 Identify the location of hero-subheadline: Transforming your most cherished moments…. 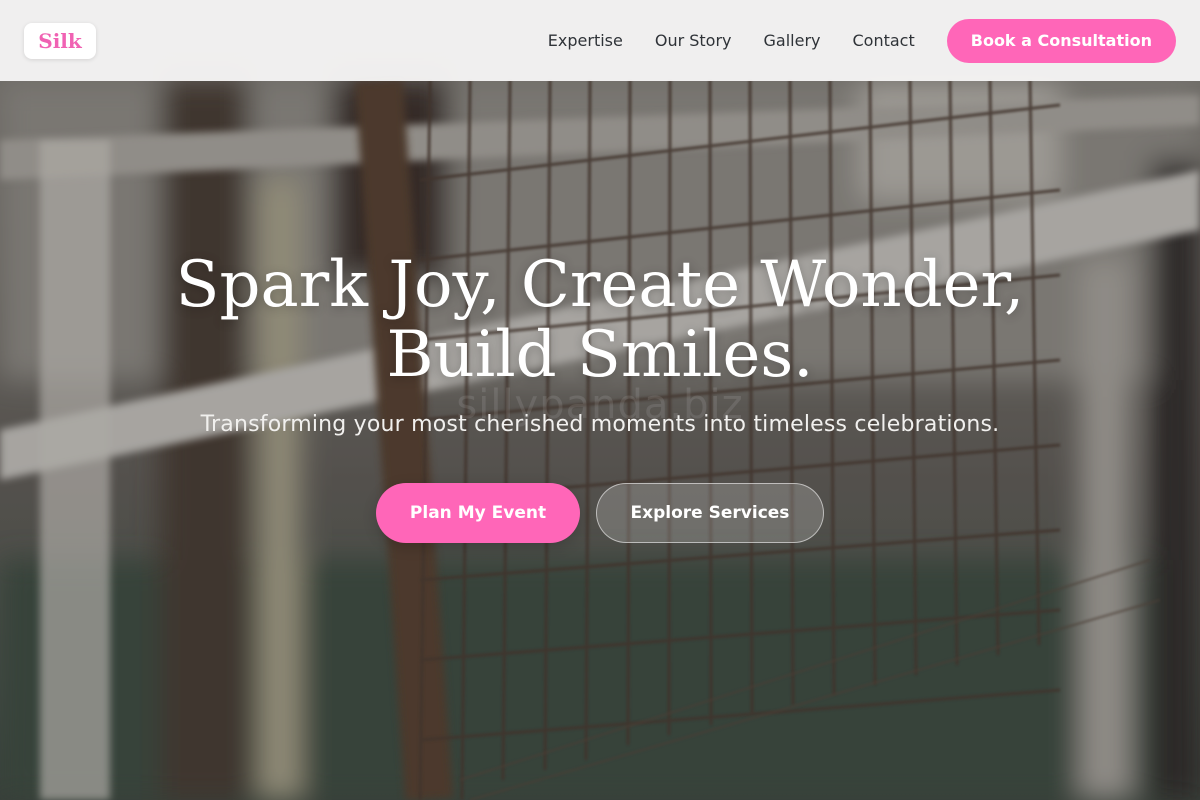
(600, 424).